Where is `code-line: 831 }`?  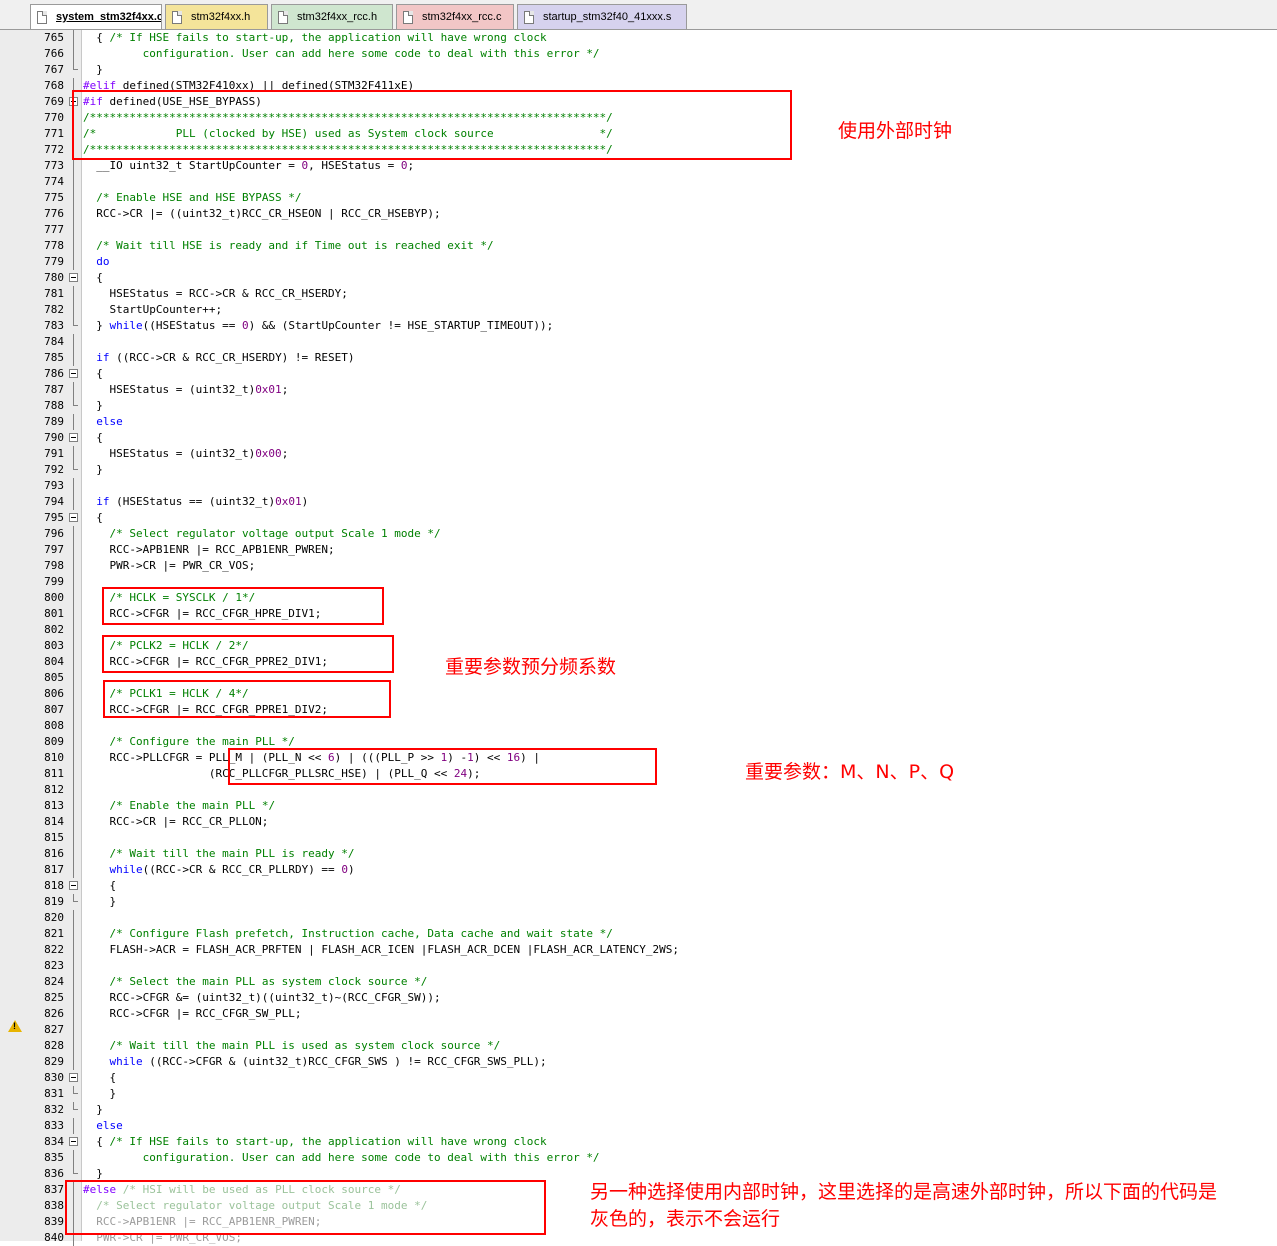
code-line: 831 } is located at coordinates (638, 1094).